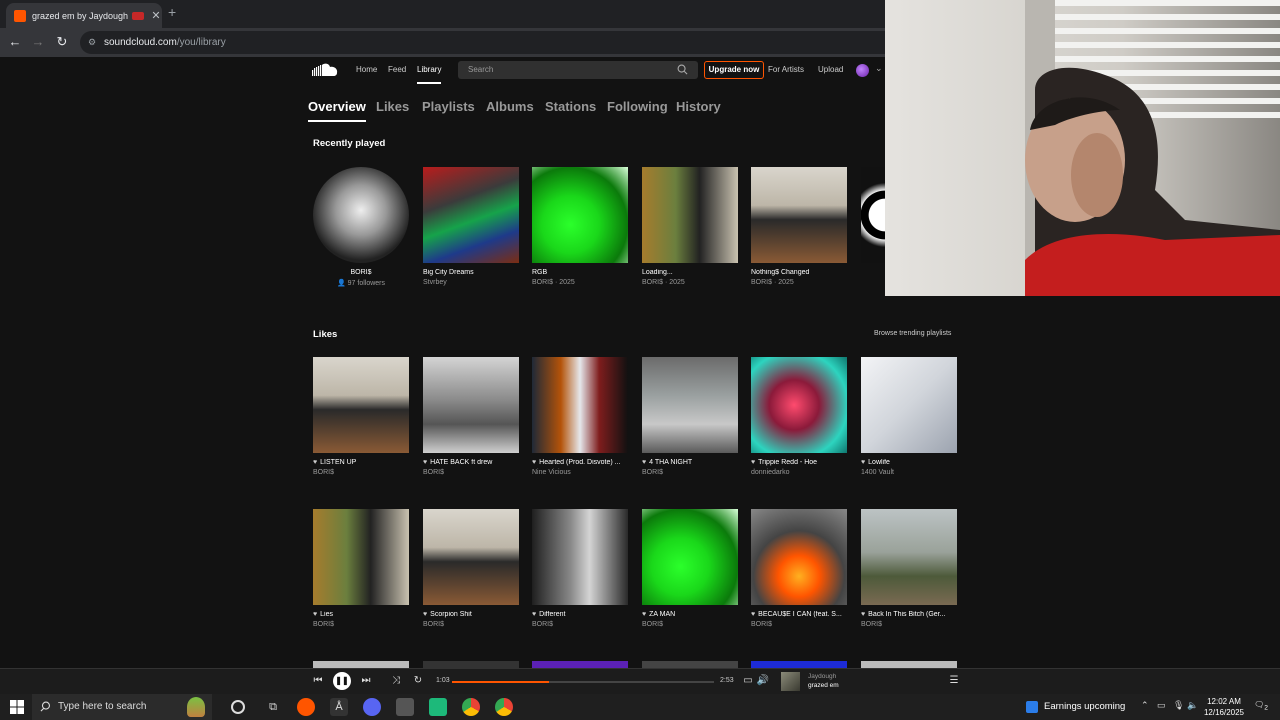 This screenshot has height=720, width=1280. Describe the element at coordinates (306, 707) in the screenshot. I see `soundcloud-app-icon` at that location.